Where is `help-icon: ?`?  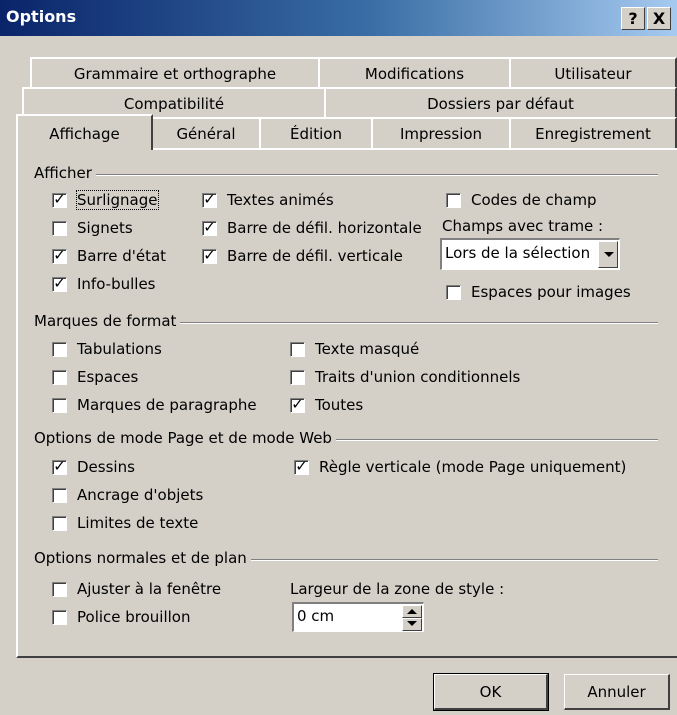
help-icon: ? is located at coordinates (633, 18).